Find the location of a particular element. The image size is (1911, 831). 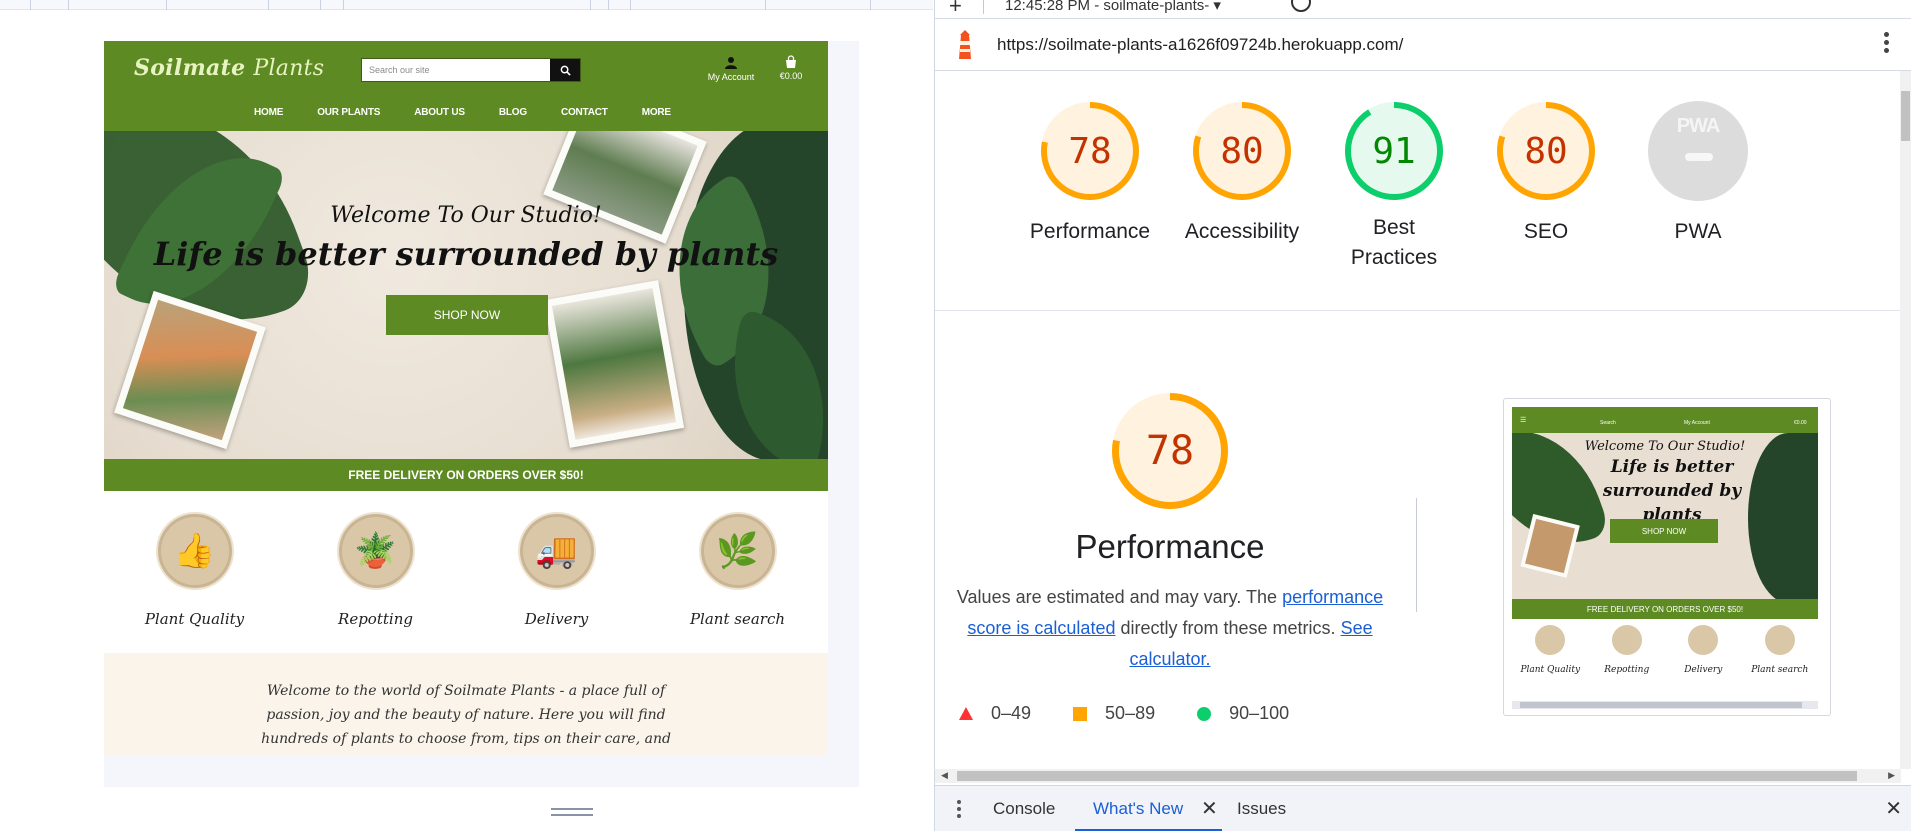

potted-plant-icon: 🪴 is located at coordinates (375, 551).